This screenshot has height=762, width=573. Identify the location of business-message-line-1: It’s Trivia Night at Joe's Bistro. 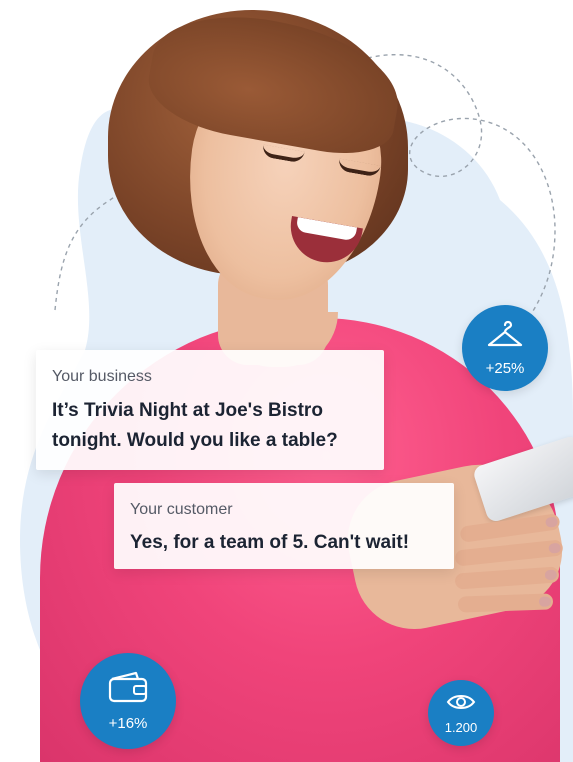
(187, 410).